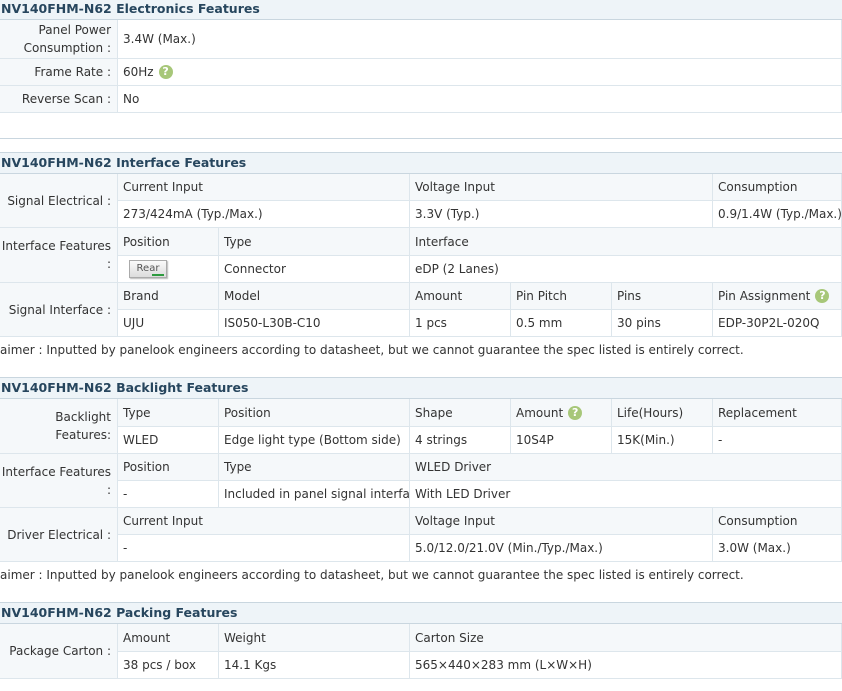 The image size is (842, 691). I want to click on header-pk-weight: Weight, so click(314, 638).